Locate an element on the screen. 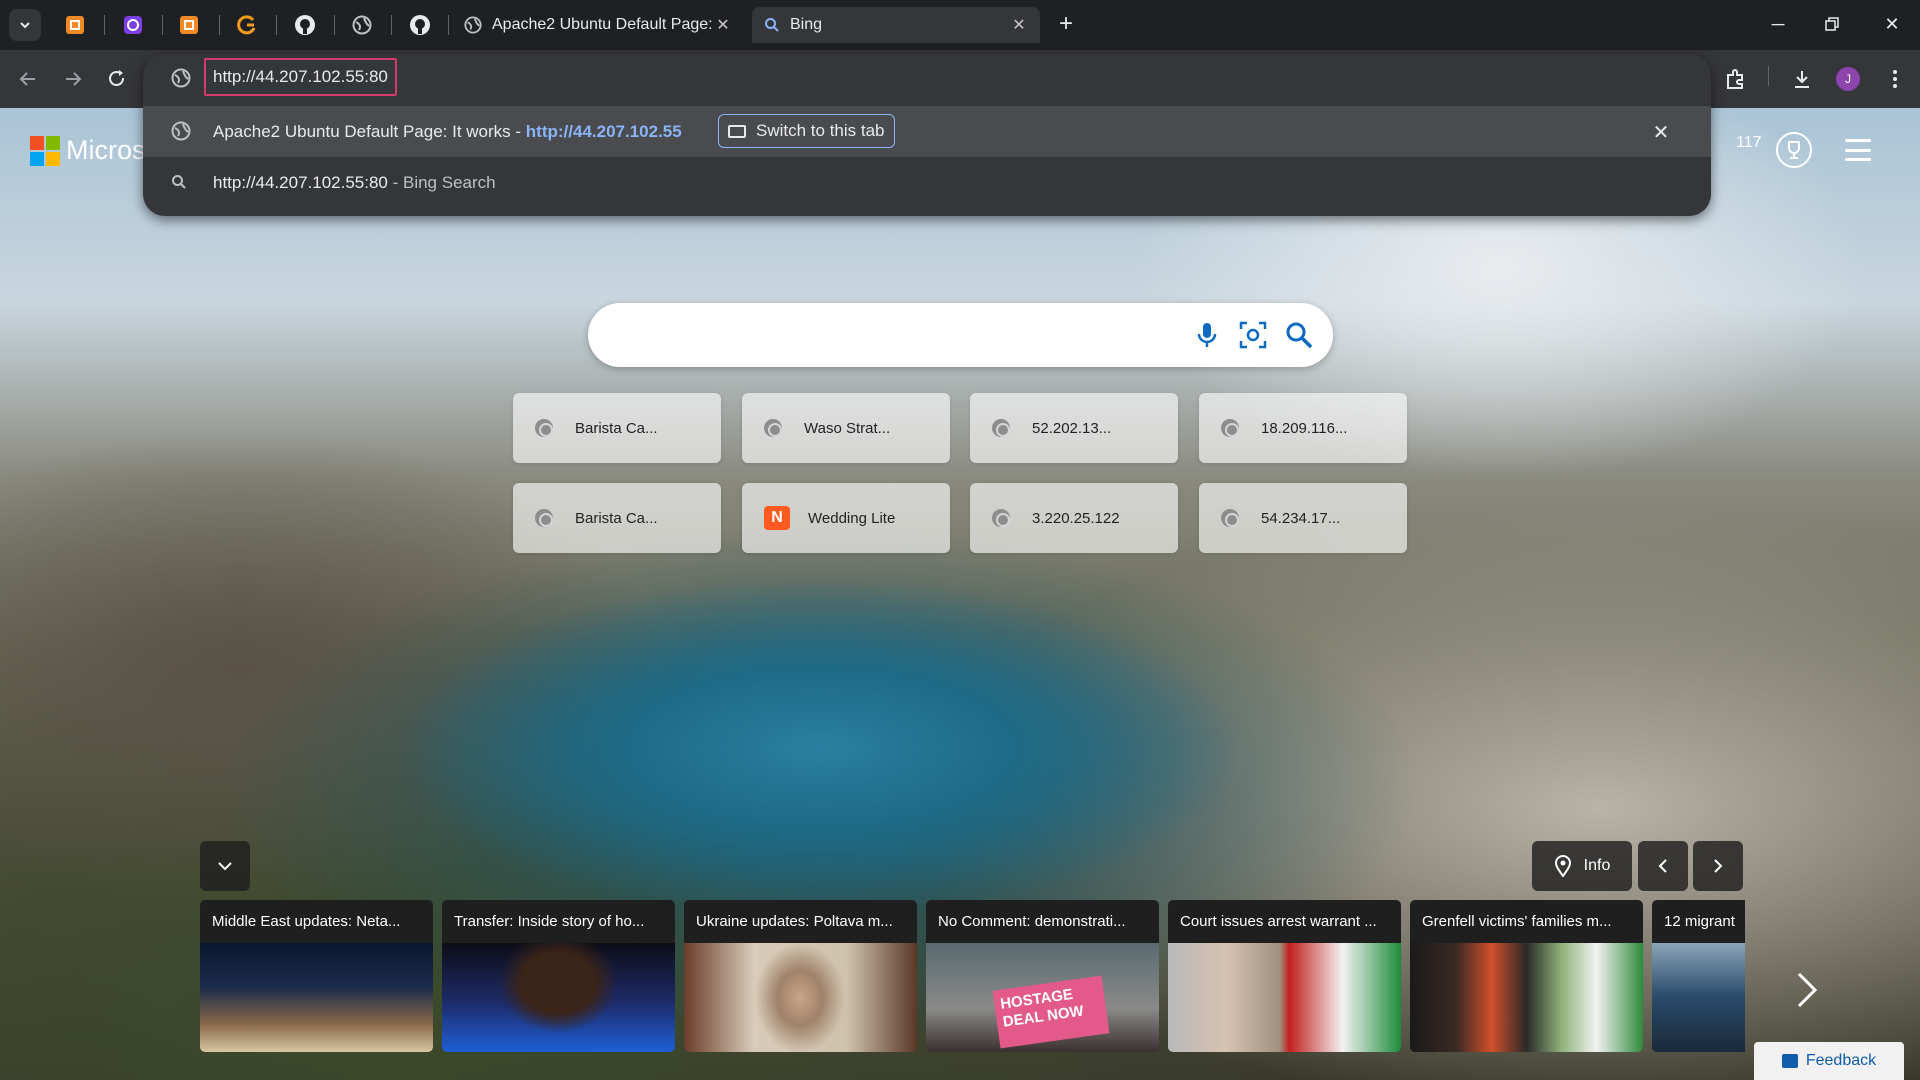  news-card: 12 migrant is located at coordinates (1698, 976).